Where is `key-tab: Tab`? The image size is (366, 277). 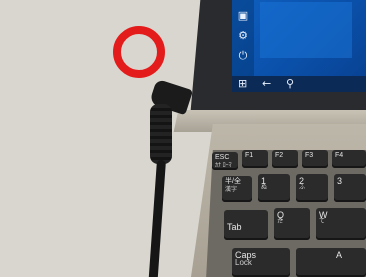 key-tab: Tab is located at coordinates (246, 225).